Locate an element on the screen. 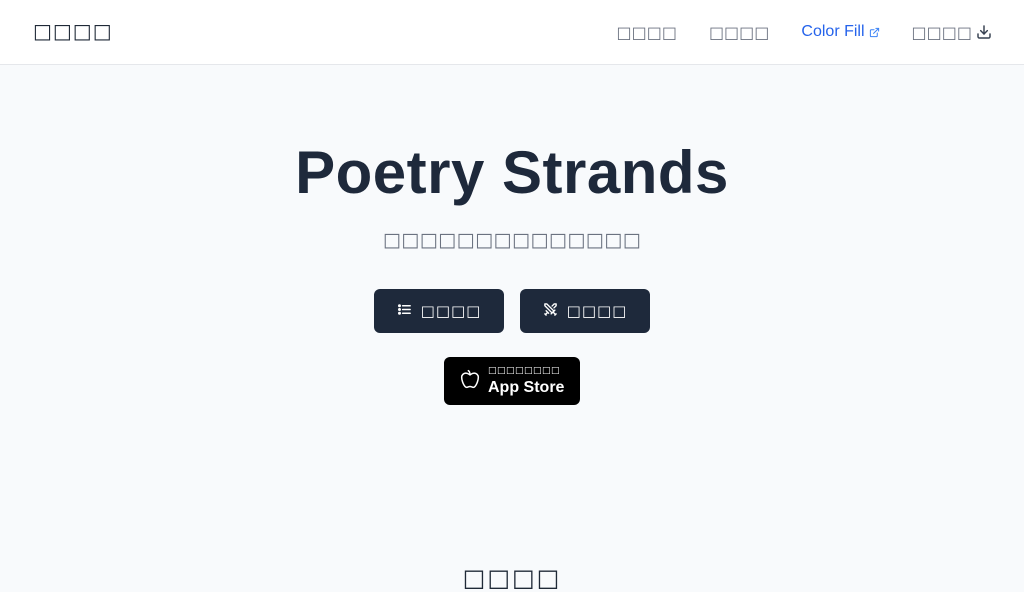 The image size is (1024, 592). page-subtitle: □□□□□□□□□□□□□□ is located at coordinates (512, 240).